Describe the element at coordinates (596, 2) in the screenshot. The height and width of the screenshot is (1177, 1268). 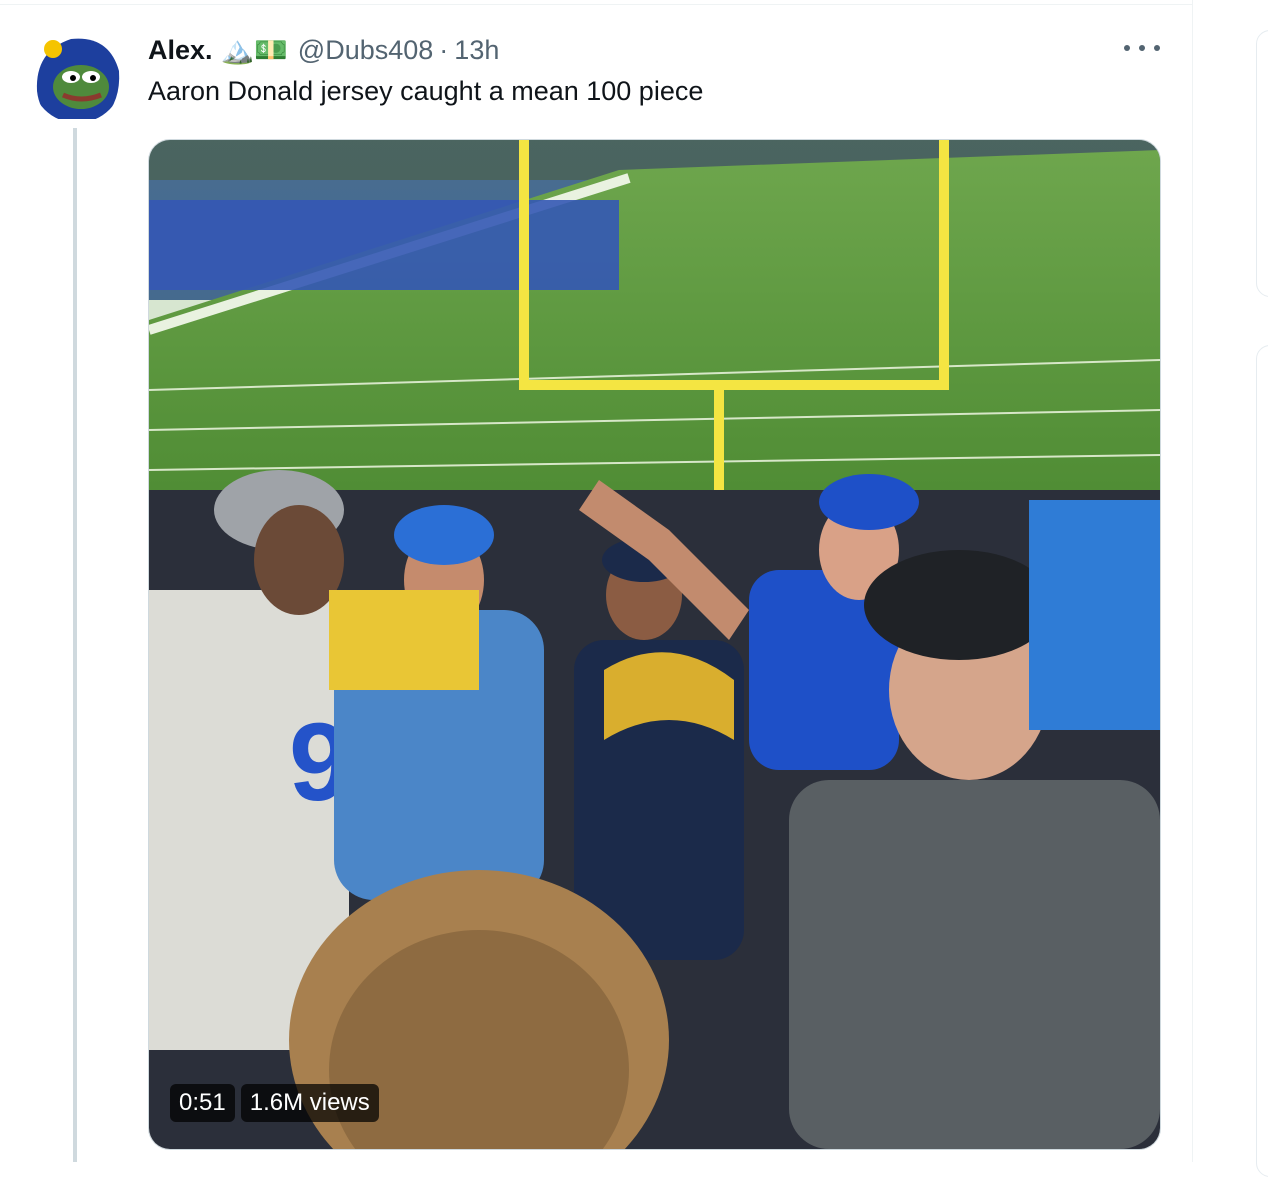
I see `top-border` at that location.